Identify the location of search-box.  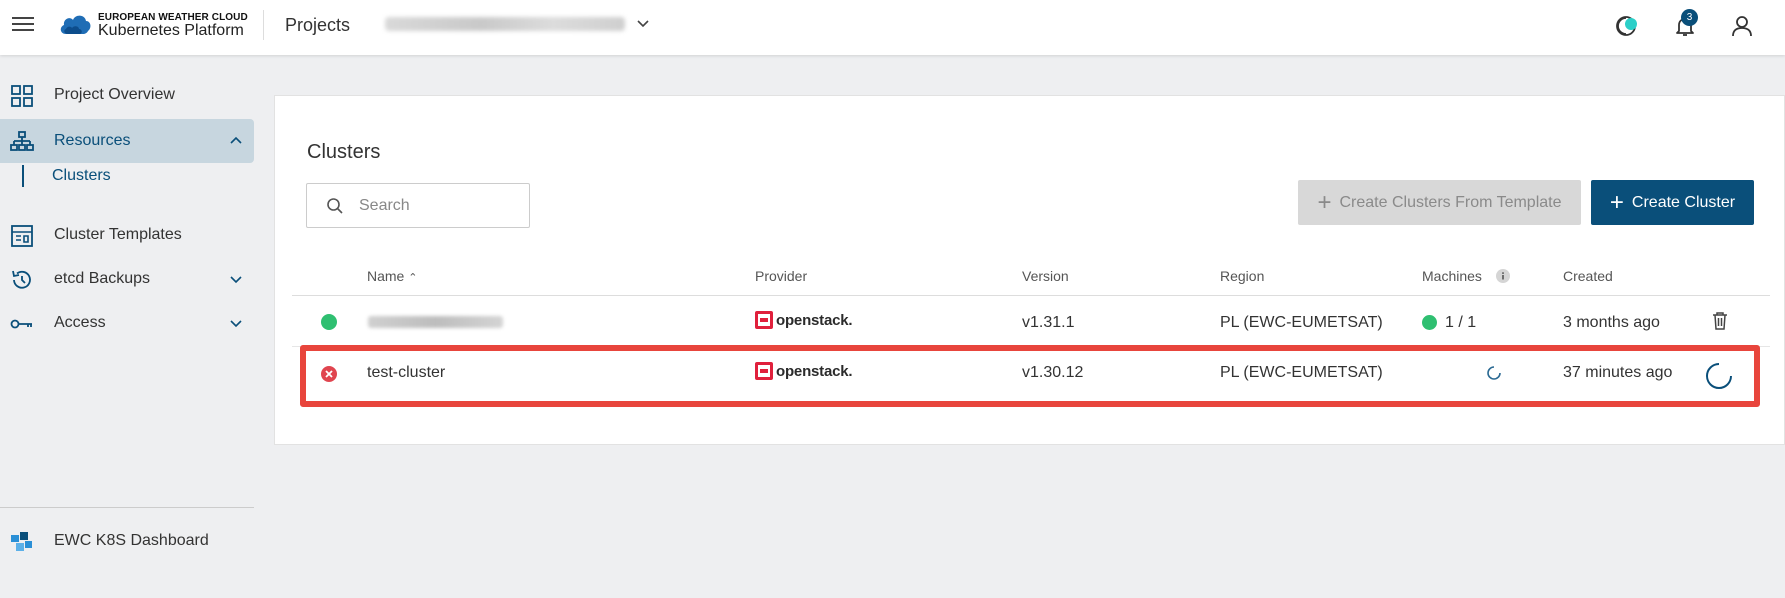
(418, 205).